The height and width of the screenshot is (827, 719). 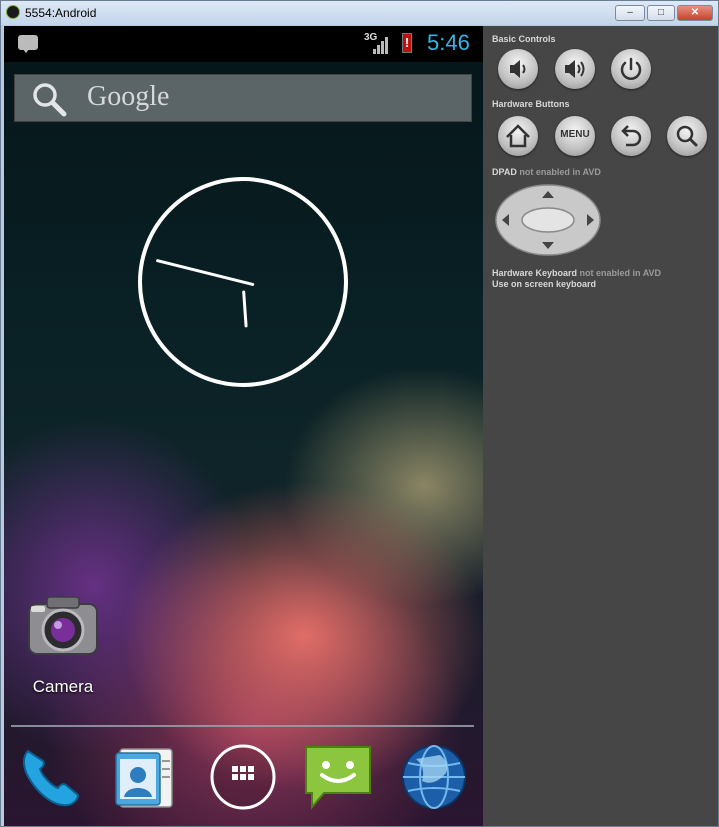 I want to click on menu-button: MENU, so click(x=575, y=136).